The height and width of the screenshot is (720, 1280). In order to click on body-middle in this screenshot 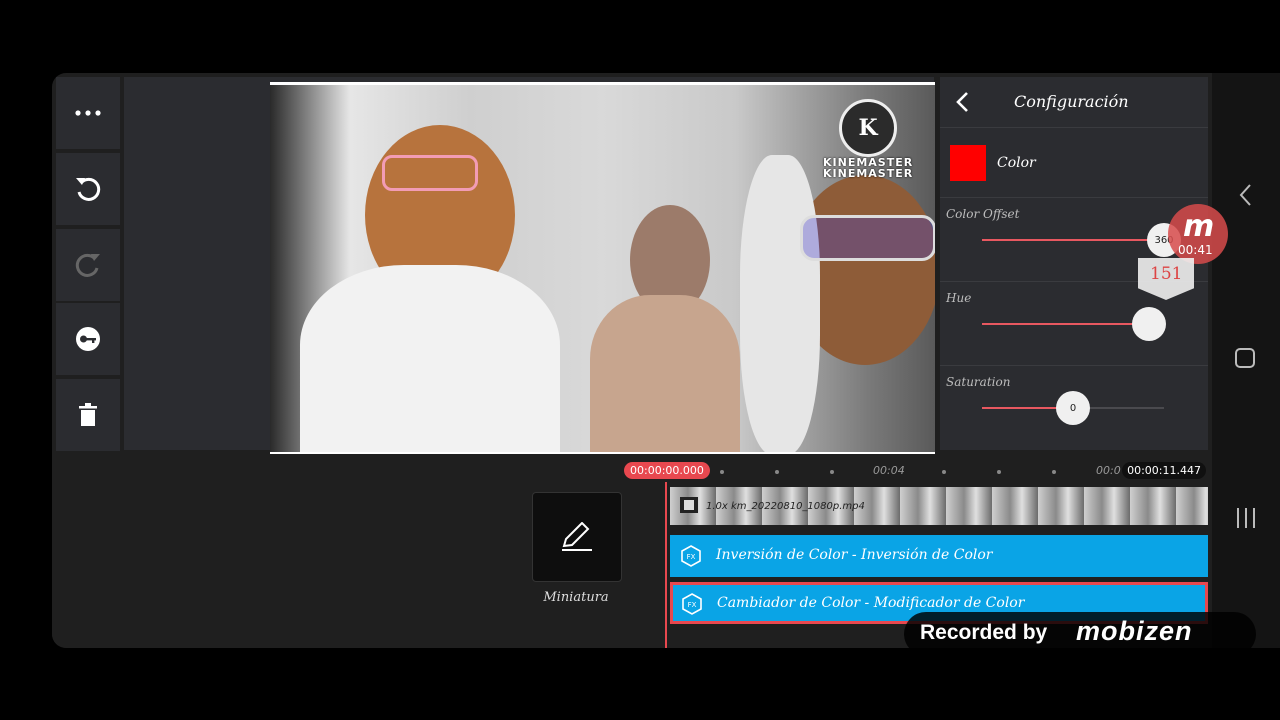, I will do `click(665, 373)`.